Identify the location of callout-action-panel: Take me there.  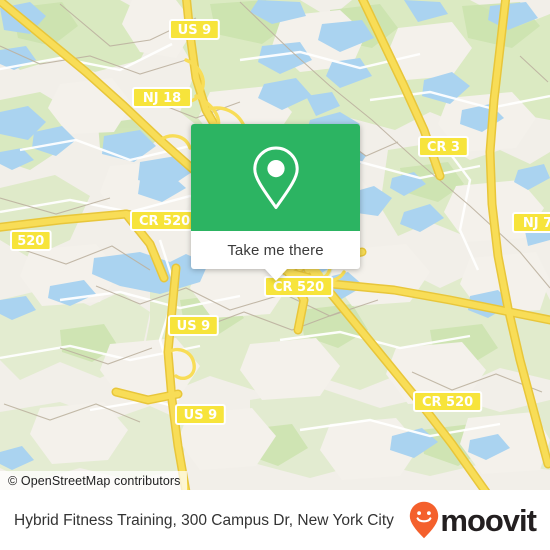
(275, 256).